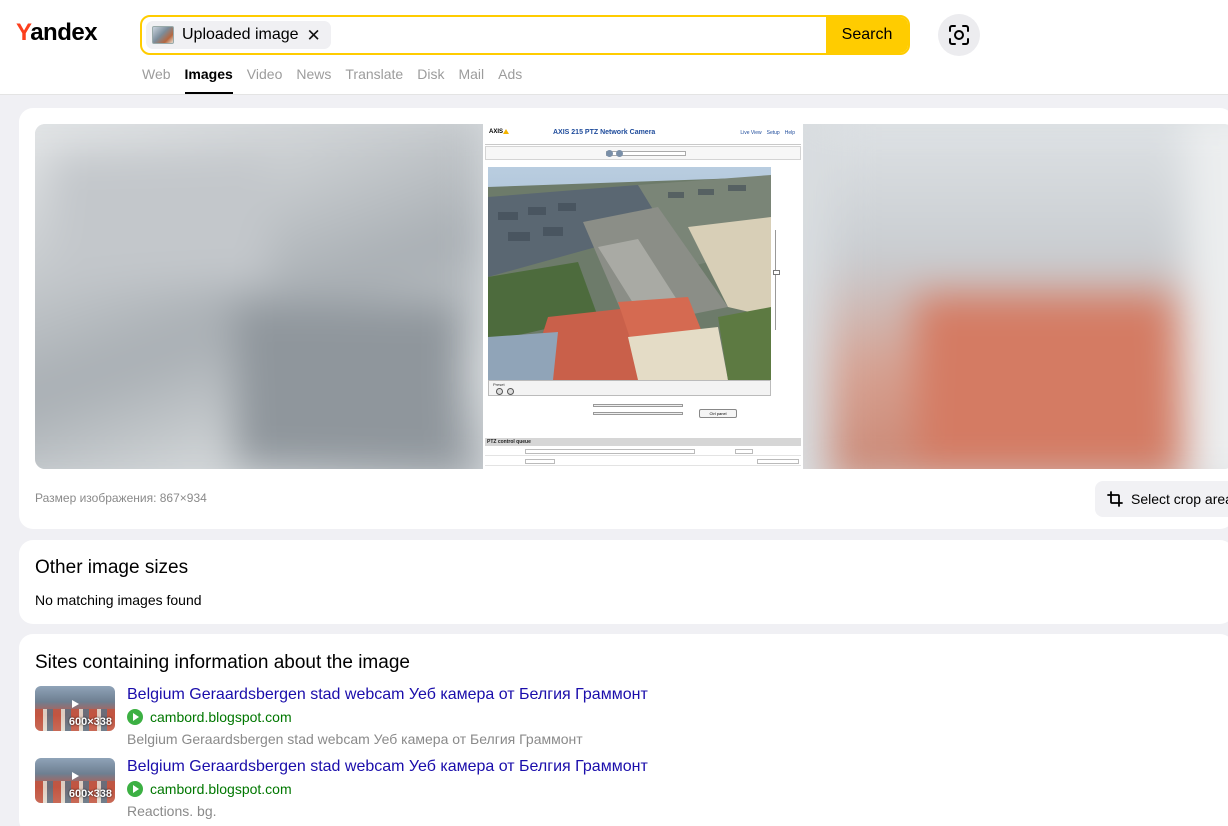 The height and width of the screenshot is (826, 1228). What do you see at coordinates (1179, 499) in the screenshot?
I see `crop-label: Select crop area` at bounding box center [1179, 499].